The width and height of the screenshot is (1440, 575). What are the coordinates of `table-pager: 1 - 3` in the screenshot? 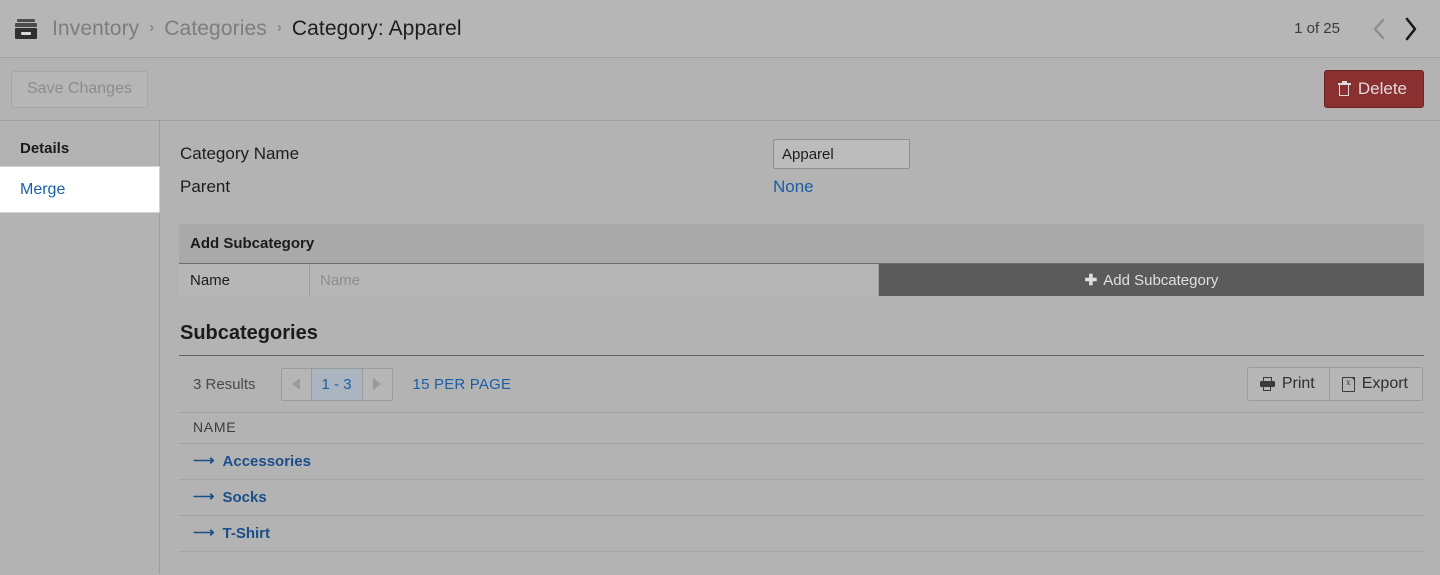 It's located at (336, 384).